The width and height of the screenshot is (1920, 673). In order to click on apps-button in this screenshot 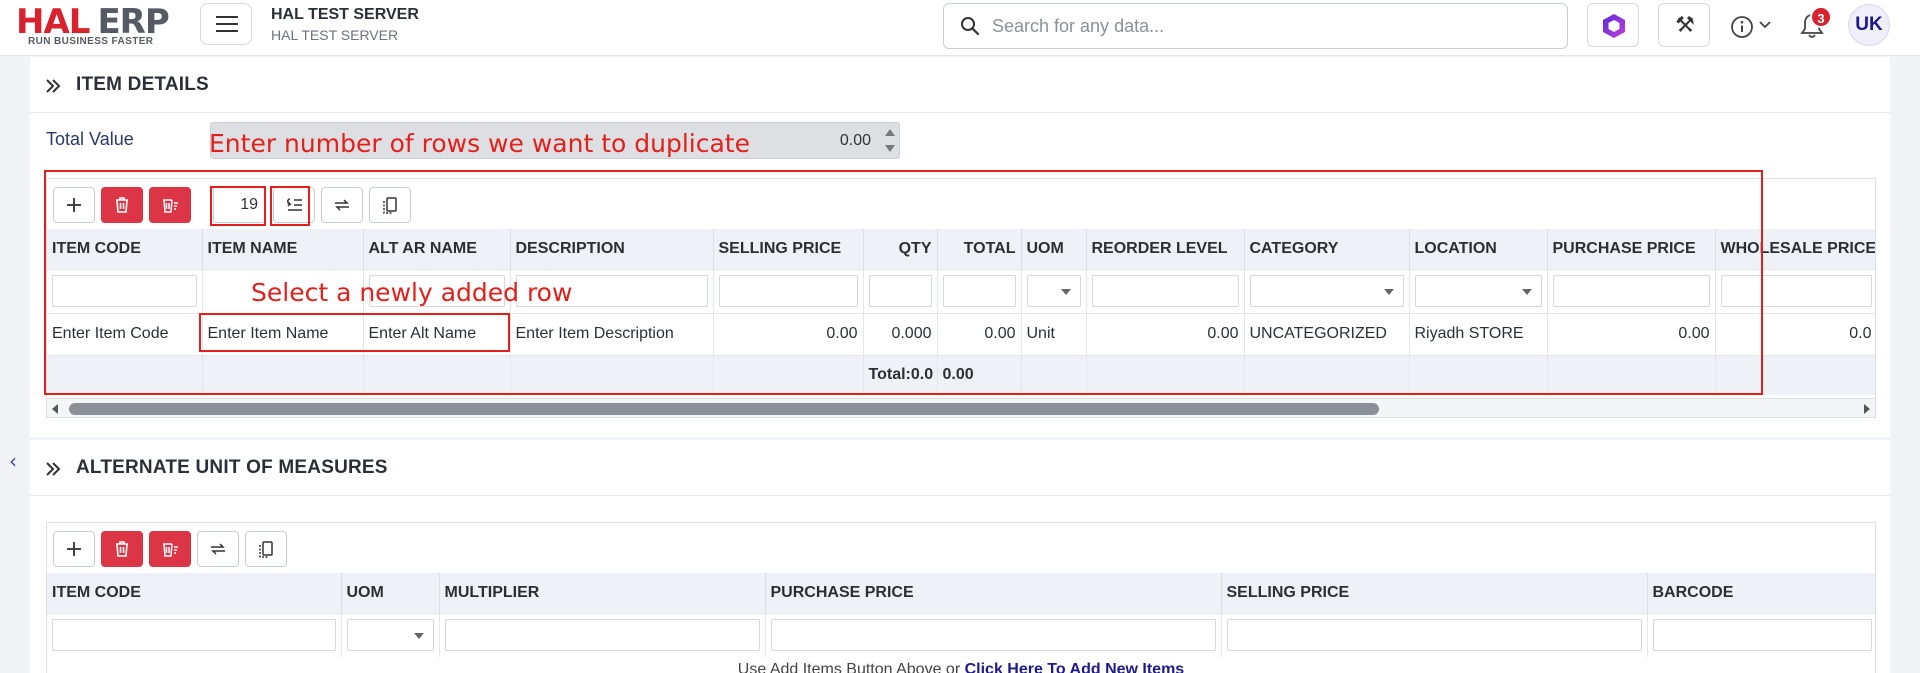, I will do `click(1613, 25)`.